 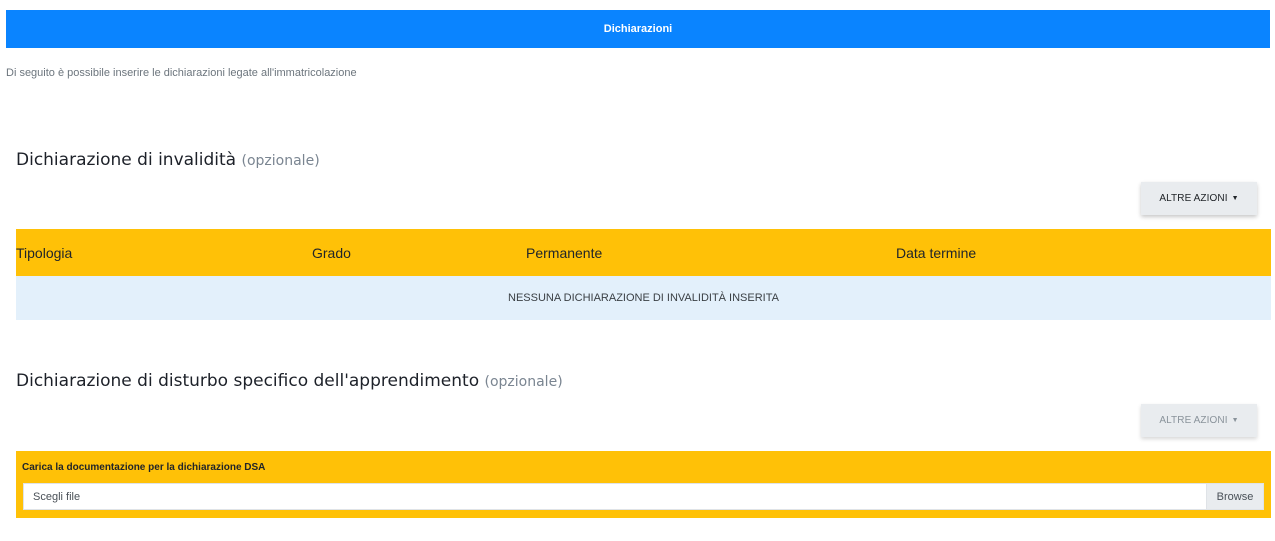 What do you see at coordinates (564, 253) in the screenshot?
I see `column-header-permanente: Permanente` at bounding box center [564, 253].